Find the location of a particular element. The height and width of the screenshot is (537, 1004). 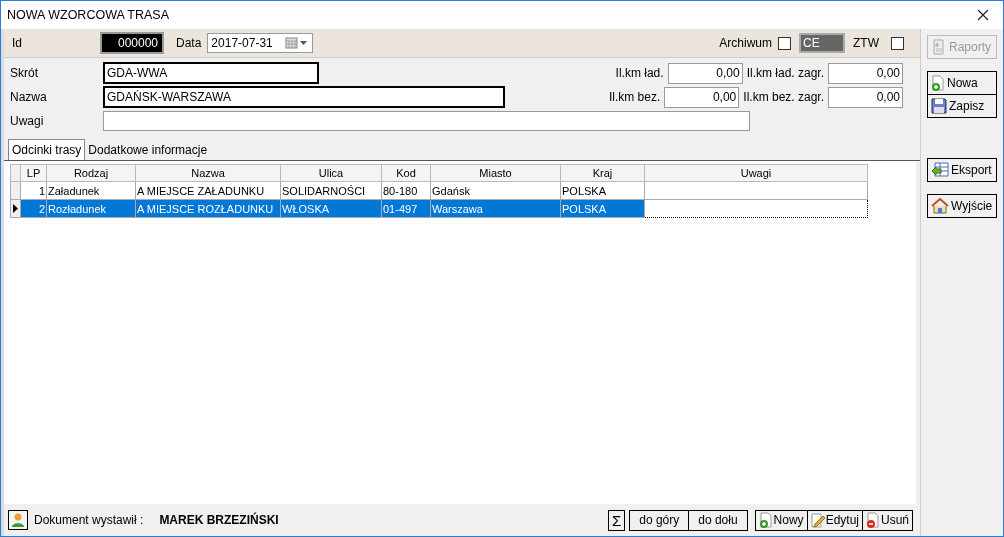

window-title: NOWA WZORCOWA TRASA is located at coordinates (89, 15).